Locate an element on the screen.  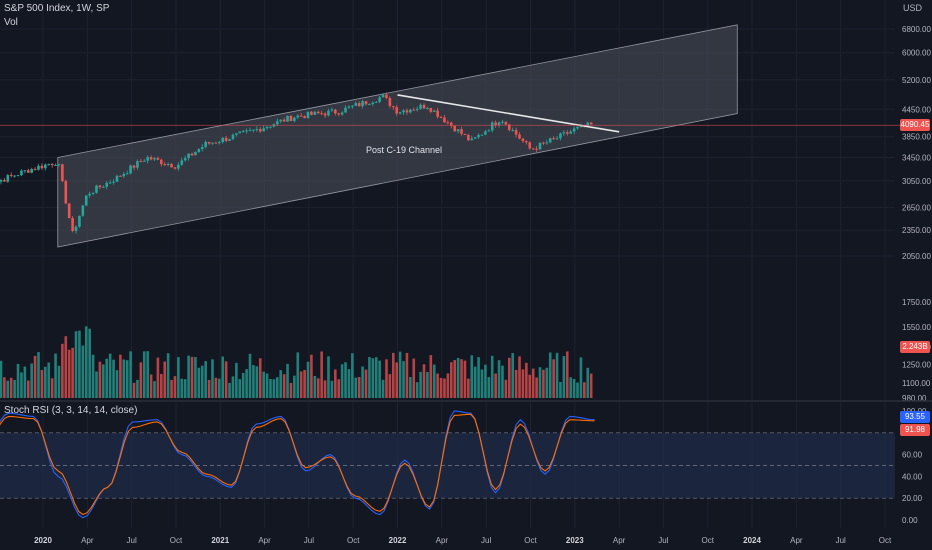
price-tick-label: 3850.00 is located at coordinates (916, 137).